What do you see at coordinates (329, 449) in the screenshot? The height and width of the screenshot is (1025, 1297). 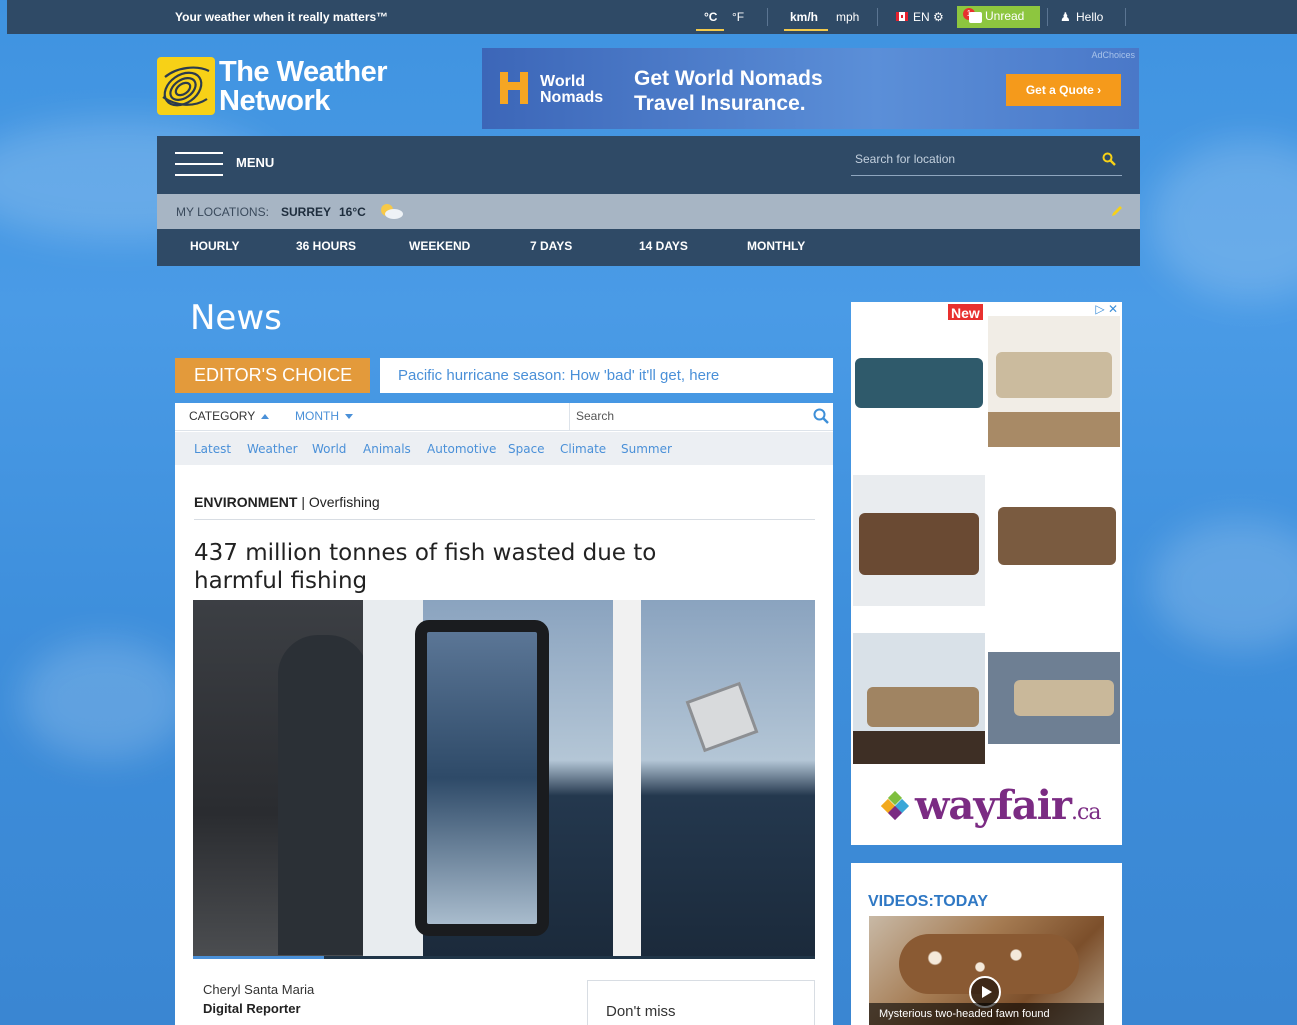 I see `category-world: World` at bounding box center [329, 449].